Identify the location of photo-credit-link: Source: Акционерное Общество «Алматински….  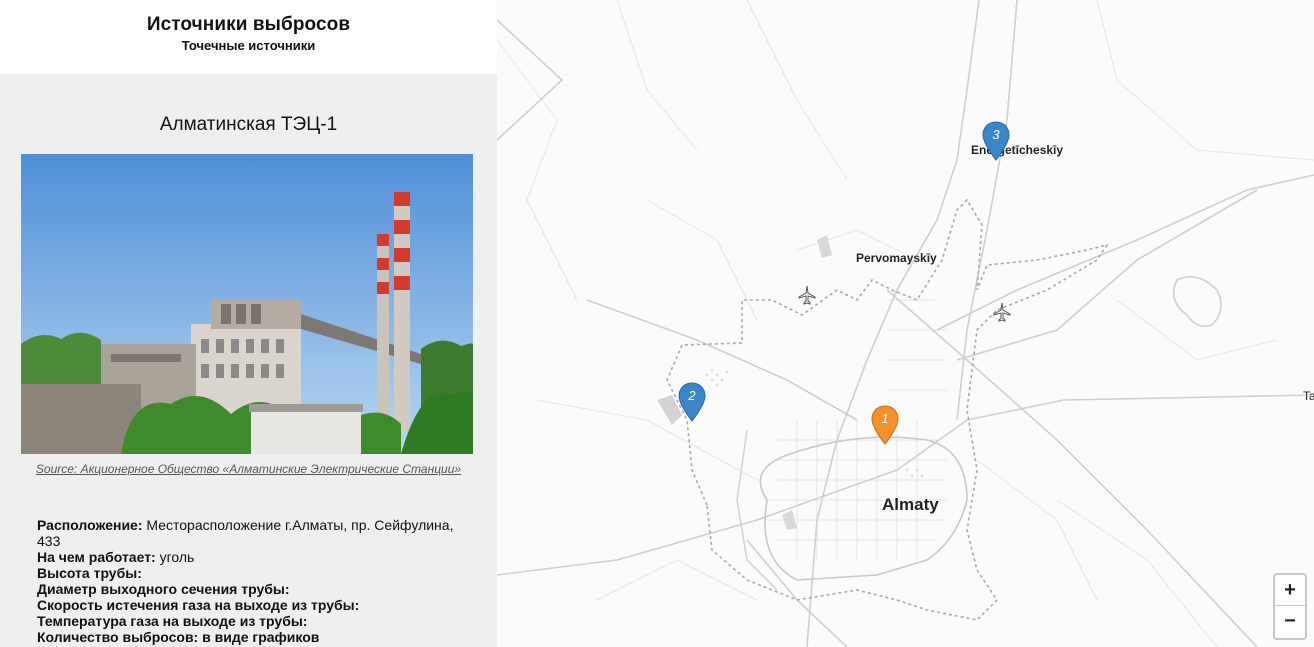
(248, 469).